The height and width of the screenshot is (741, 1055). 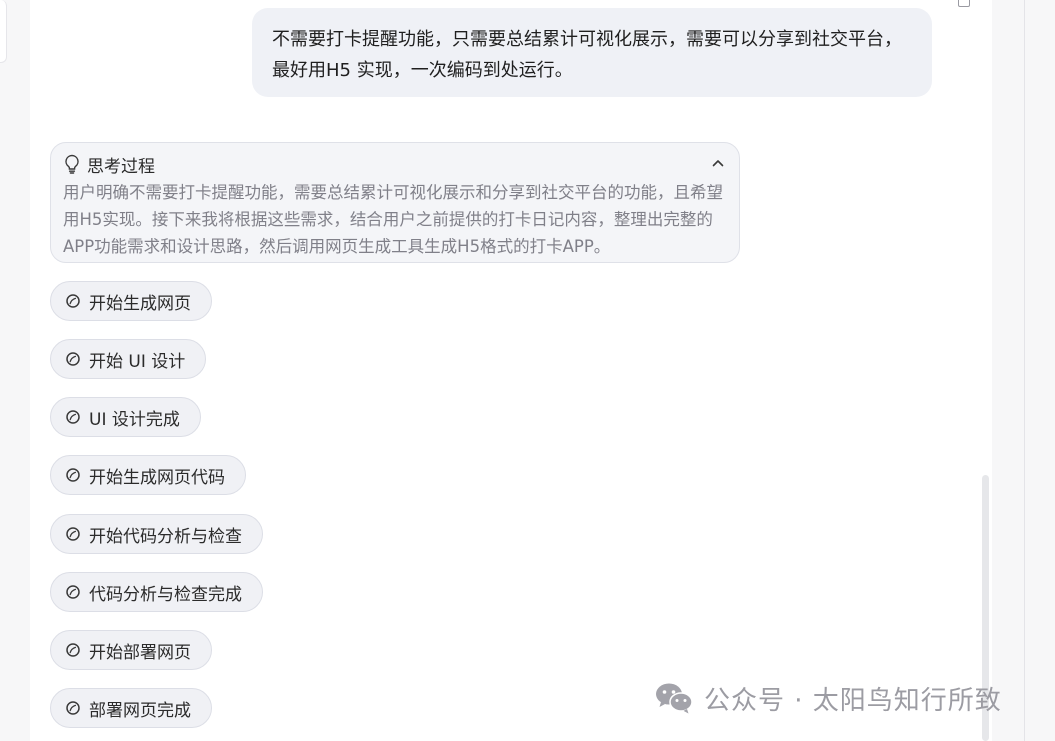 What do you see at coordinates (140, 652) in the screenshot?
I see `step-label: 开始部署网页` at bounding box center [140, 652].